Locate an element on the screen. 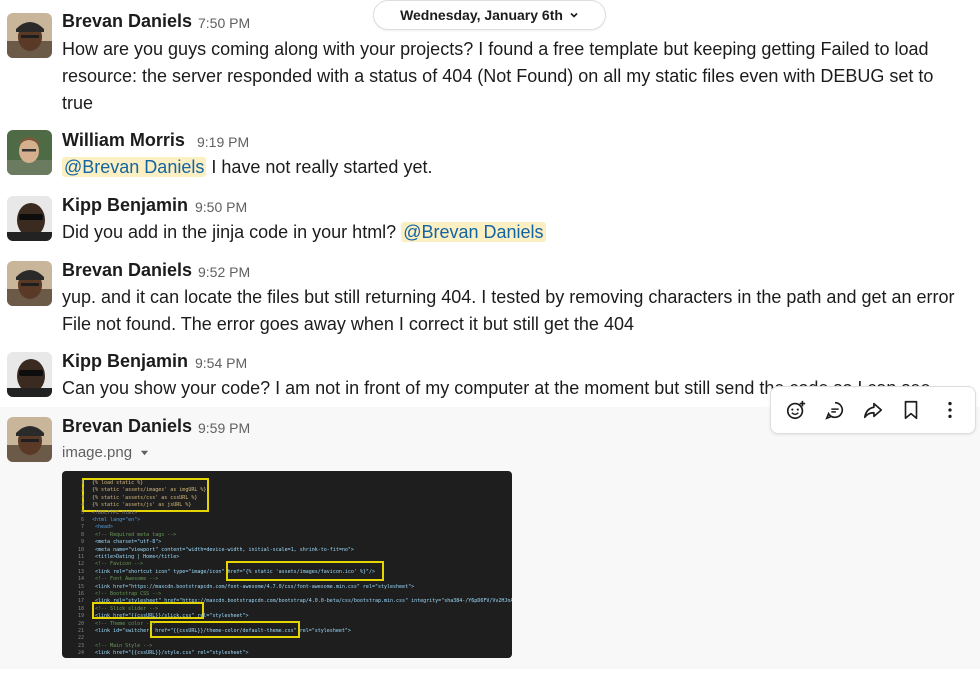 This screenshot has width=980, height=682. code-text: {% static 'assets/images' as imgURL %} is located at coordinates (149, 490).